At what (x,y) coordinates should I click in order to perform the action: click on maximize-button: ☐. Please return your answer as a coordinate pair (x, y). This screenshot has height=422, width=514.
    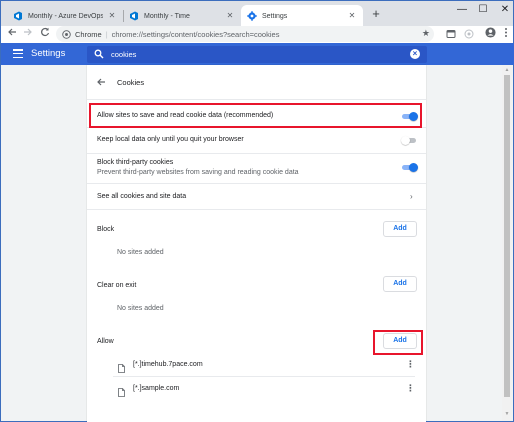
    Looking at the image, I should click on (483, 10).